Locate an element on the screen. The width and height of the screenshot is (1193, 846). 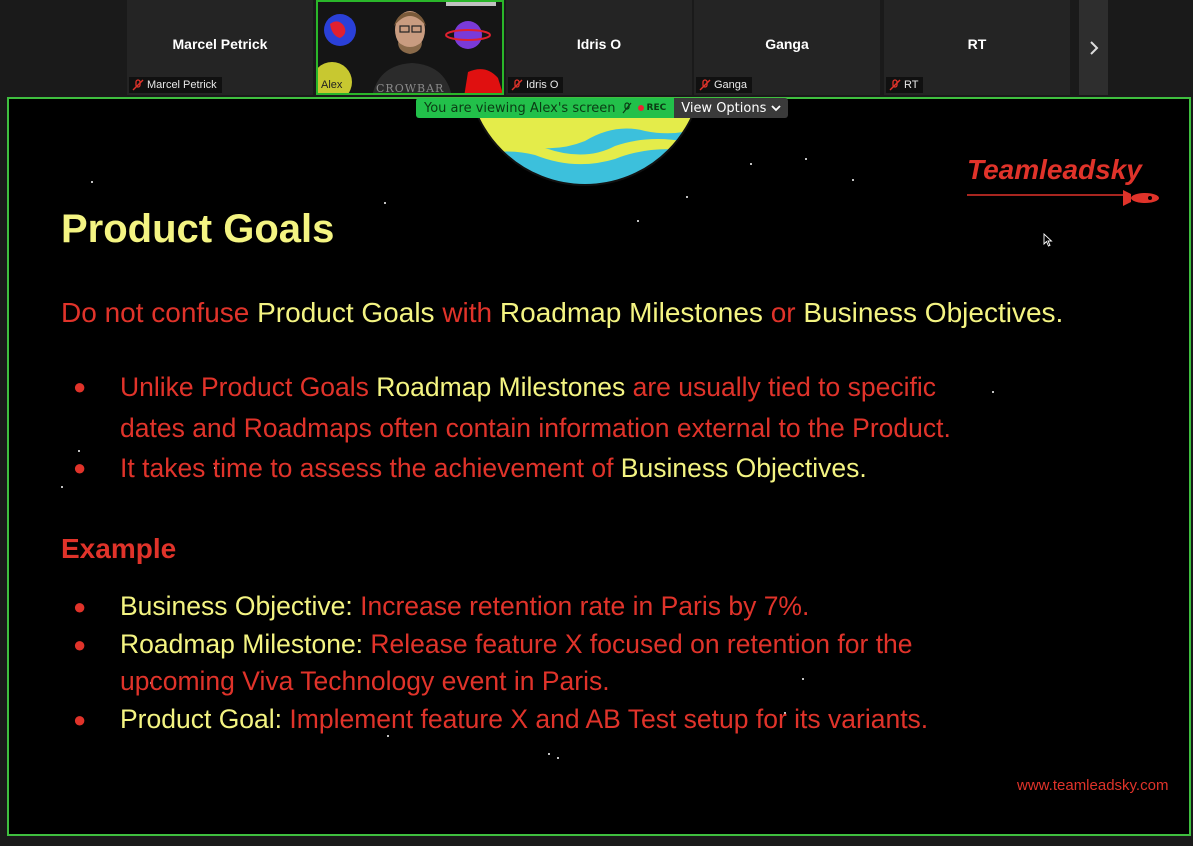
participant-tag: Alex is located at coordinates (333, 85).